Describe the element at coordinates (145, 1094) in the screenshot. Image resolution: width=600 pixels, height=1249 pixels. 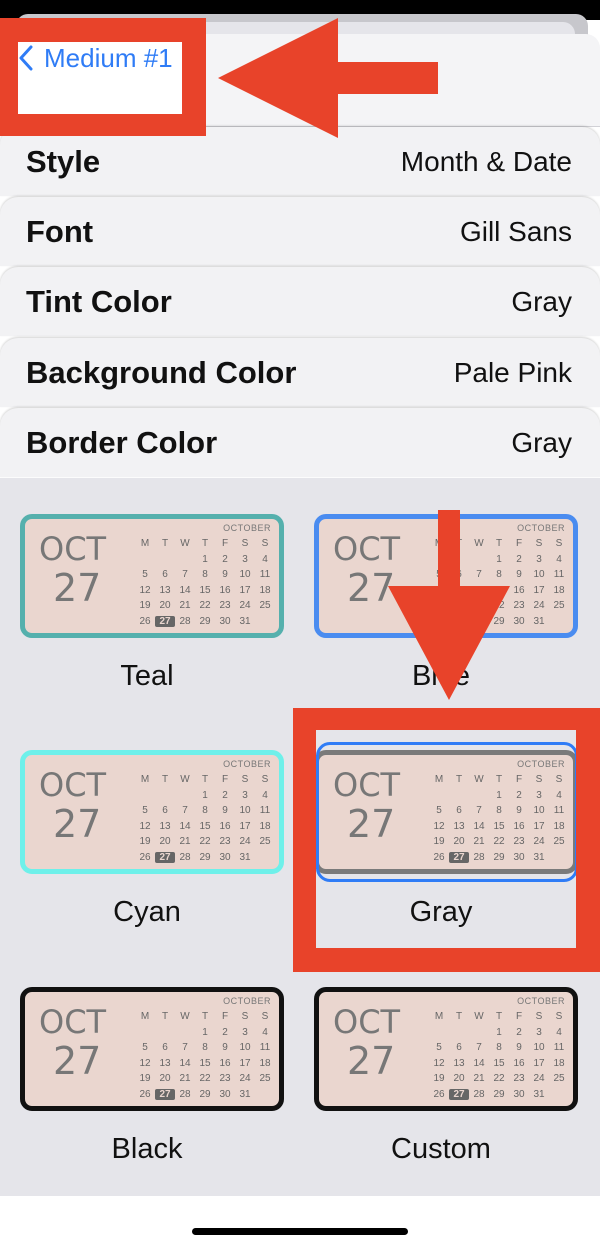
I see `calendar-day: 26` at that location.